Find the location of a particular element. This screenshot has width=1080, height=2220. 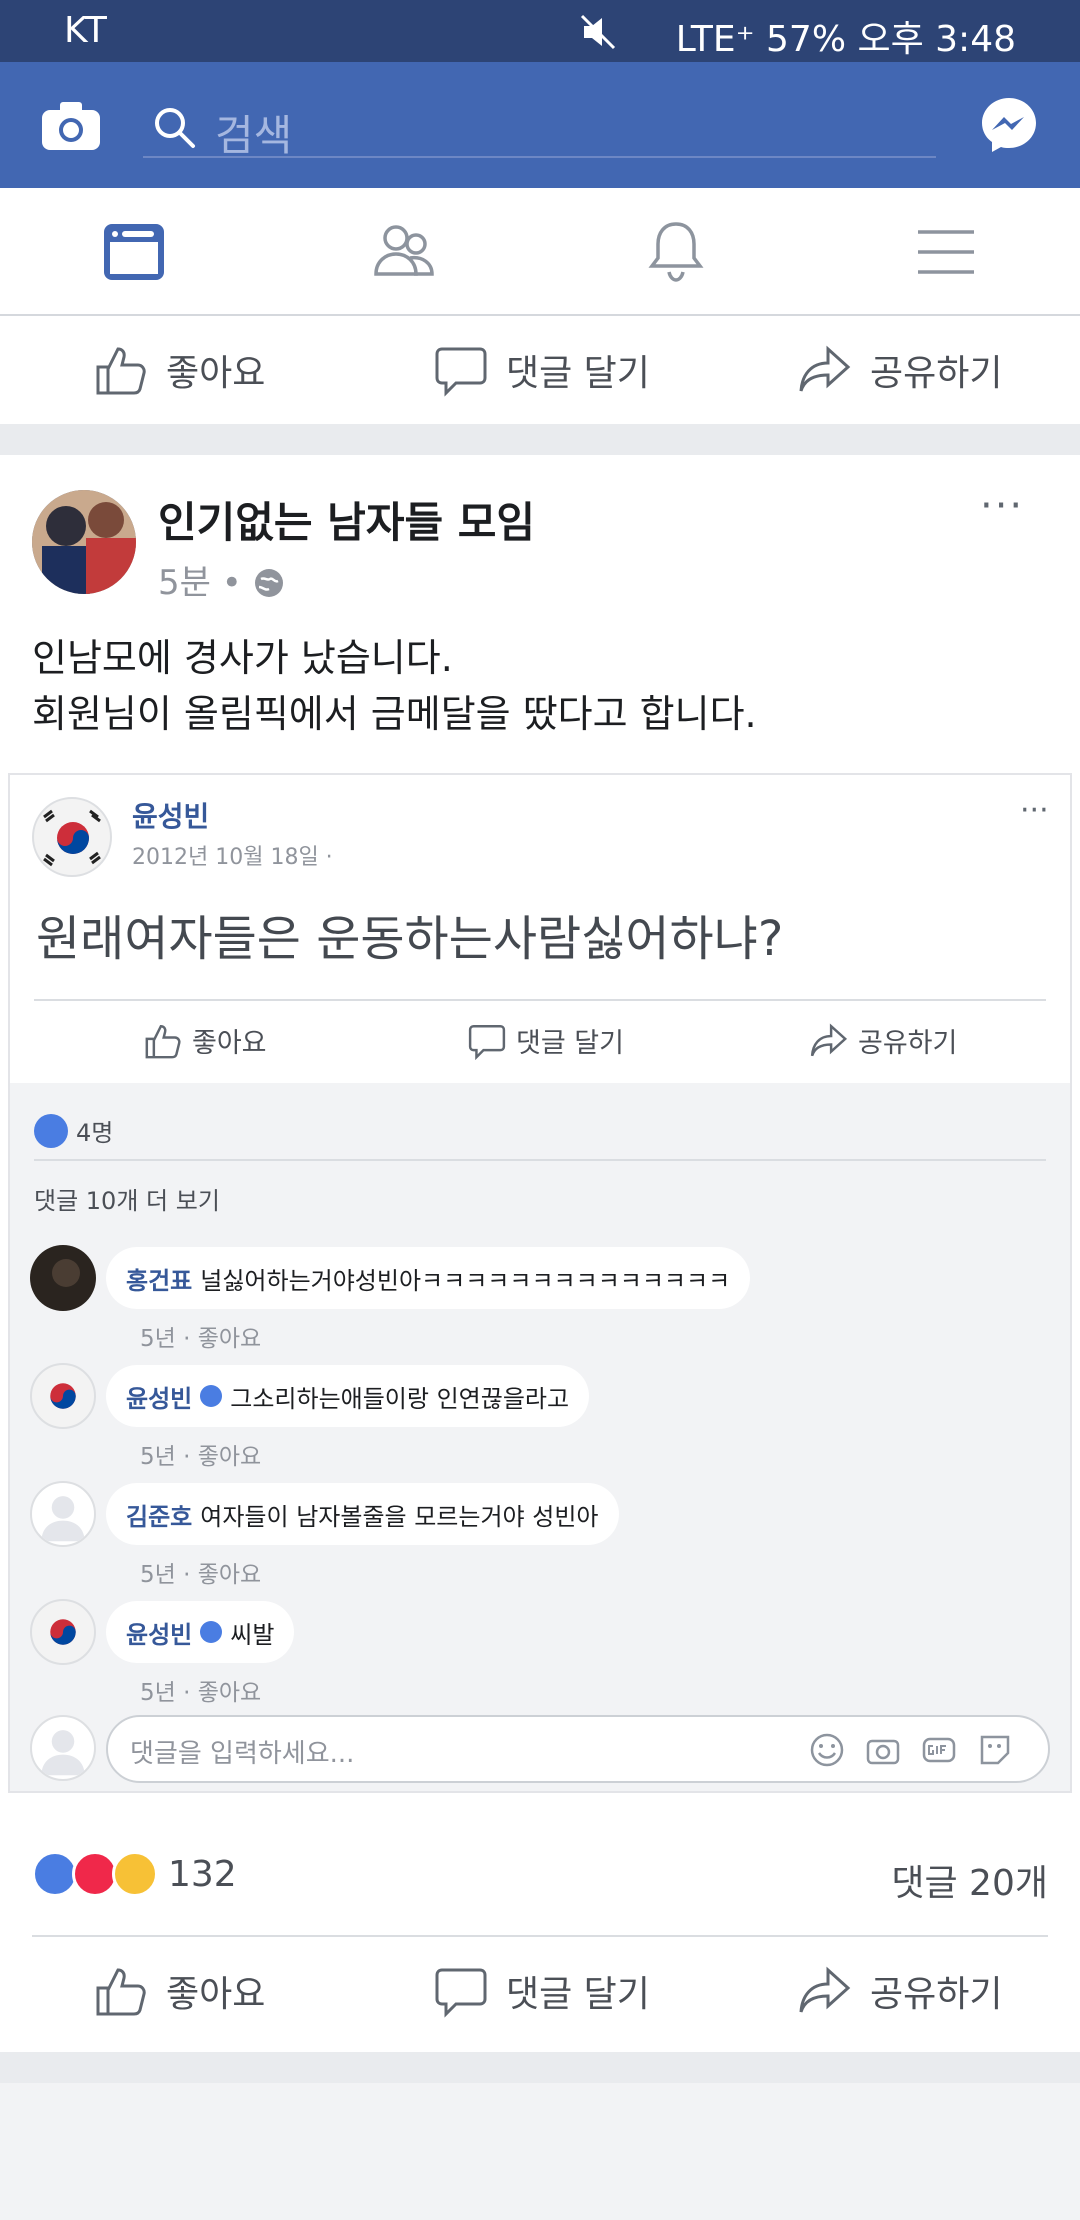

status-right: LTE⁺ 57% 오후 3:48 is located at coordinates (845, 39).